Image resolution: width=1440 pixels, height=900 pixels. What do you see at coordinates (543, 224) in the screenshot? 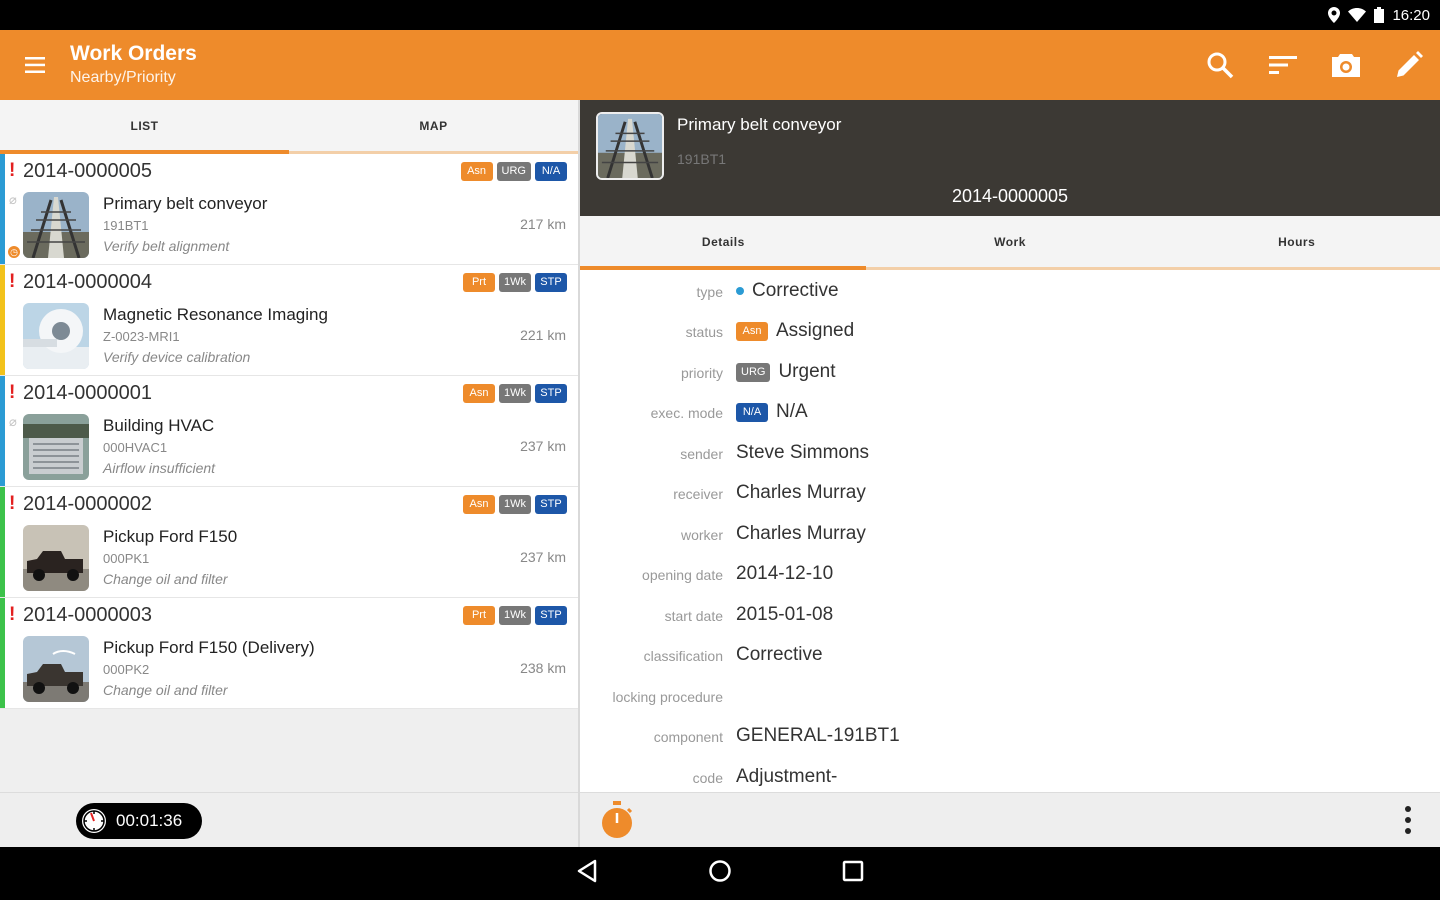
I see `distance: 217 km` at bounding box center [543, 224].